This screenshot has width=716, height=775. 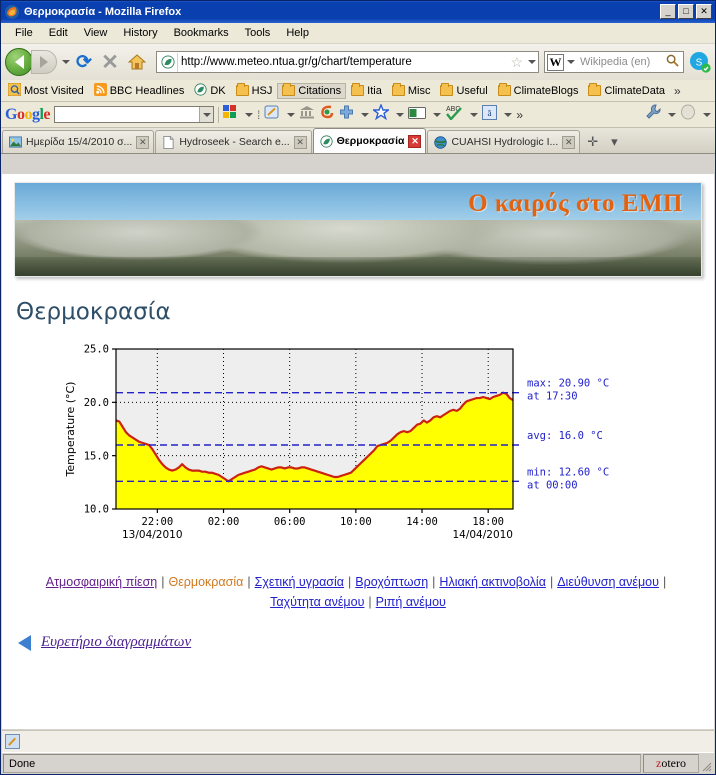 What do you see at coordinates (297, 33) in the screenshot?
I see `menu-help: Help` at bounding box center [297, 33].